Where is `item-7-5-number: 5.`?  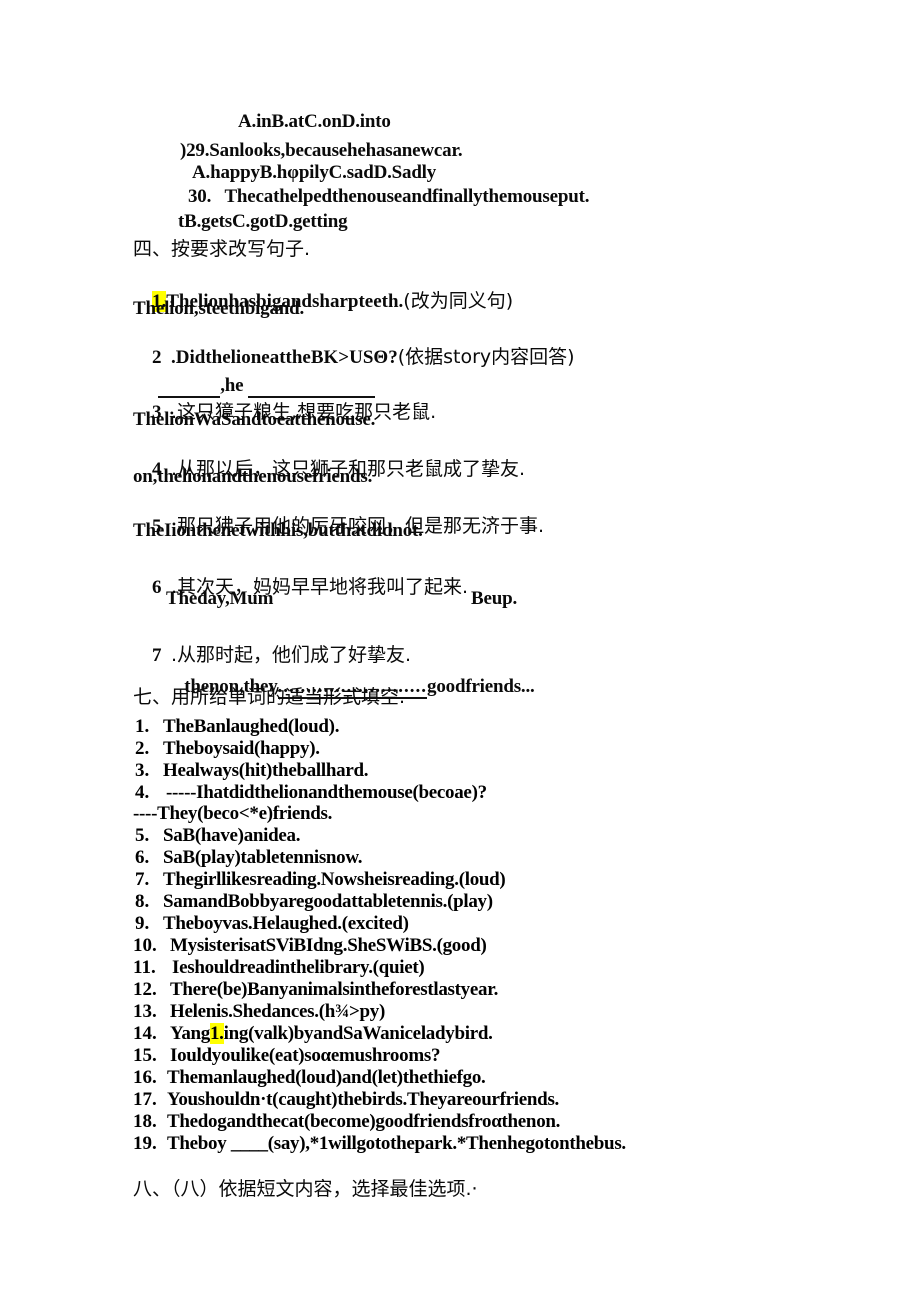 item-7-5-number: 5. is located at coordinates (142, 835).